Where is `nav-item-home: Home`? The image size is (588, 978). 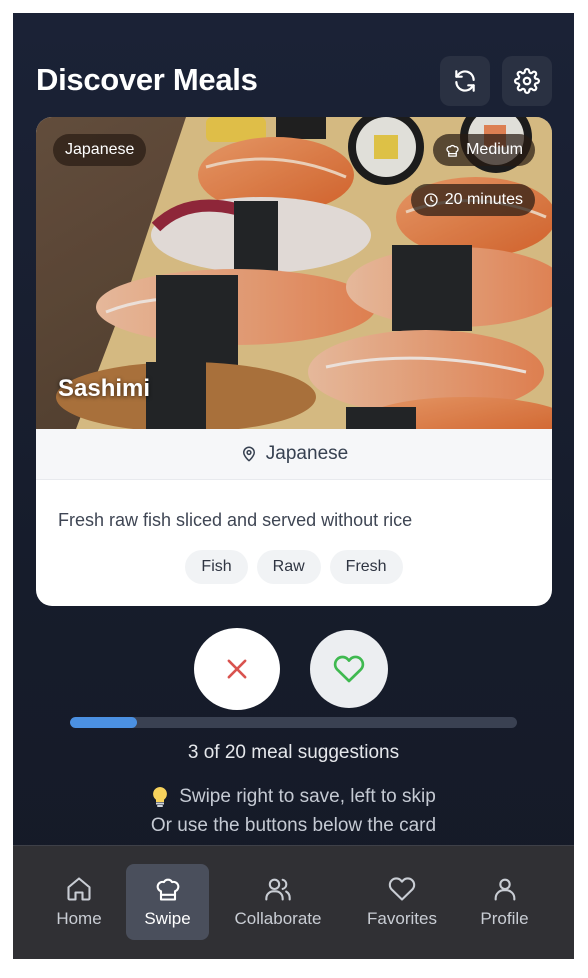
nav-item-home: Home is located at coordinates (79, 902).